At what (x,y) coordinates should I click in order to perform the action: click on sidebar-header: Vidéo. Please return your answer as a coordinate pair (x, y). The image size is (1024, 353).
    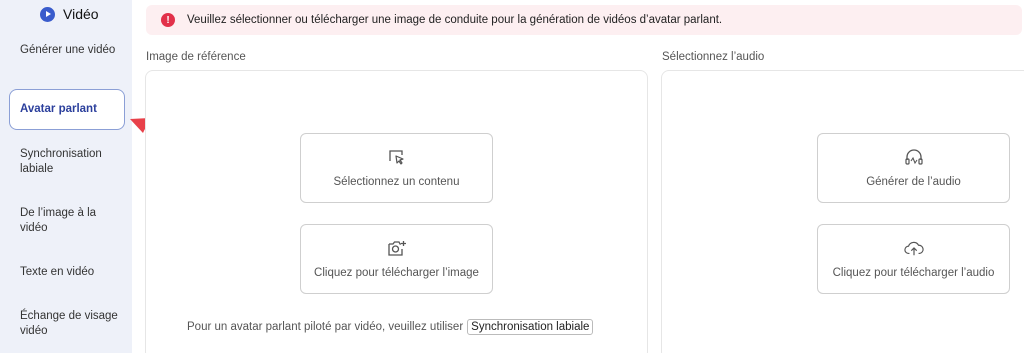
    Looking at the image, I should click on (69, 14).